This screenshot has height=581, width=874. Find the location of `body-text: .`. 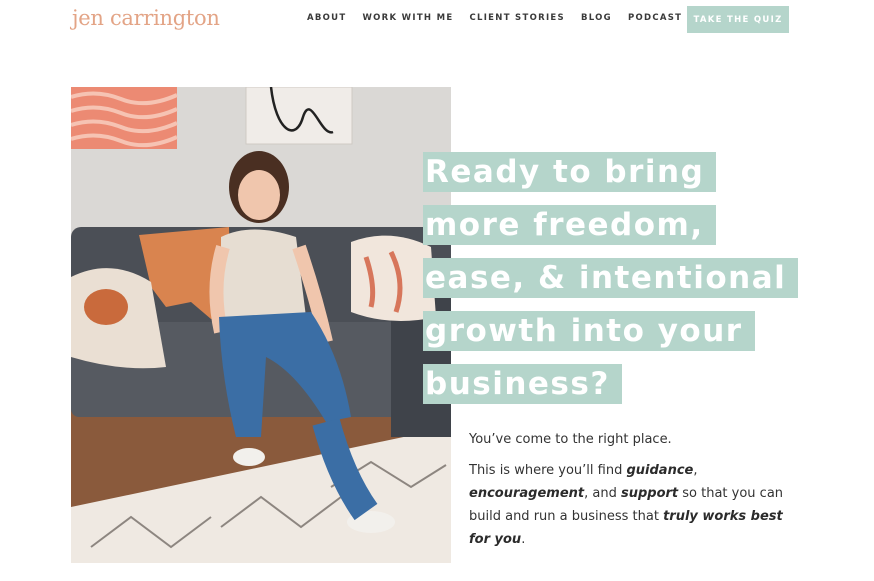

body-text: . is located at coordinates (523, 539).